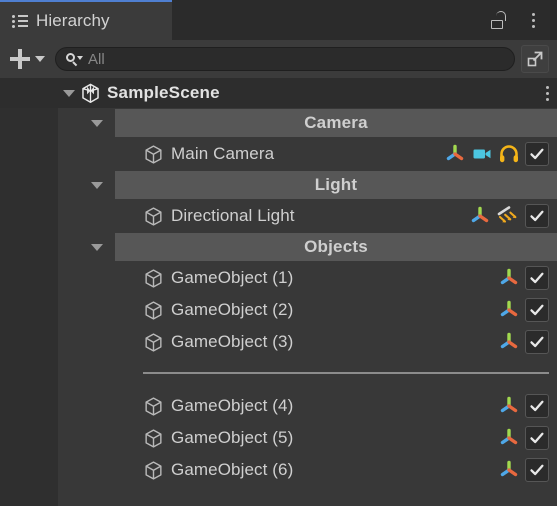 This screenshot has width=557, height=506. What do you see at coordinates (346, 373) in the screenshot?
I see `separator-line` at bounding box center [346, 373].